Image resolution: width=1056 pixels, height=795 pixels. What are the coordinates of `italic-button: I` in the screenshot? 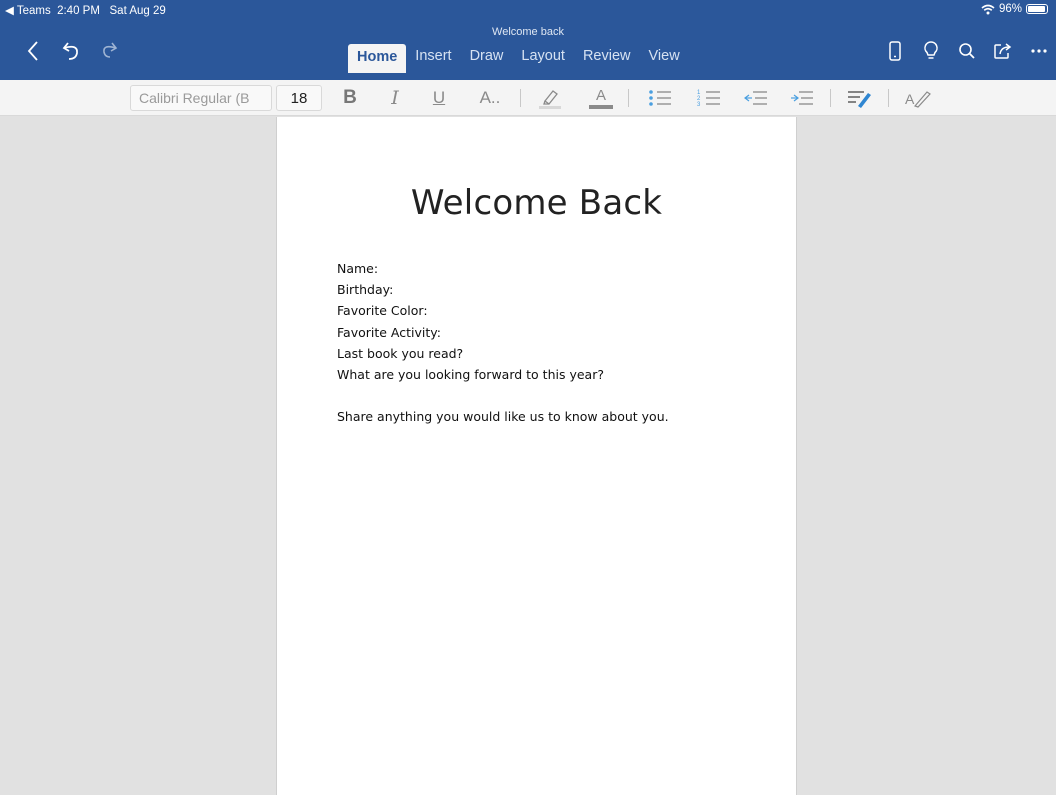 It's located at (395, 98).